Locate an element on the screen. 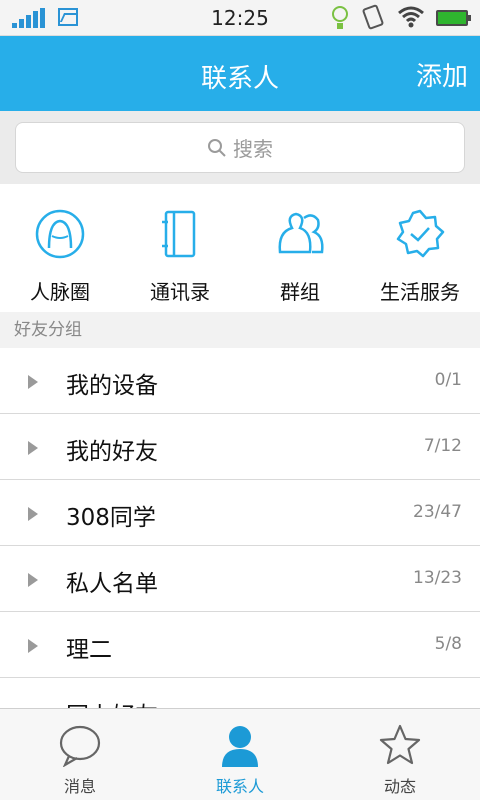  group-count: 7/12 is located at coordinates (442, 446).